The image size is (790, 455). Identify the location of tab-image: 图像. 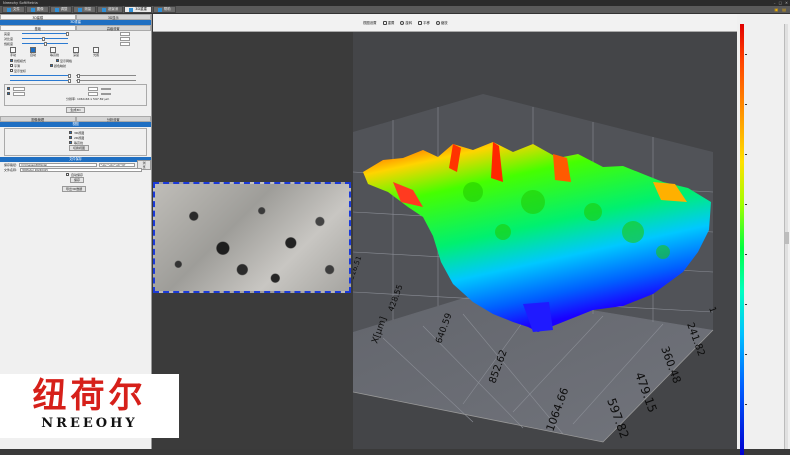
(37, 9).